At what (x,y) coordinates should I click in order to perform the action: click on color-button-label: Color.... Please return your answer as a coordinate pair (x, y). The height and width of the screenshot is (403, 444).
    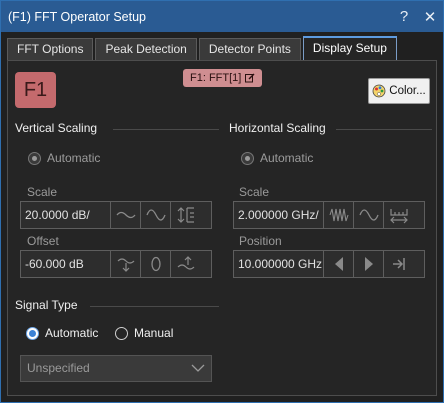
    Looking at the image, I should click on (407, 91).